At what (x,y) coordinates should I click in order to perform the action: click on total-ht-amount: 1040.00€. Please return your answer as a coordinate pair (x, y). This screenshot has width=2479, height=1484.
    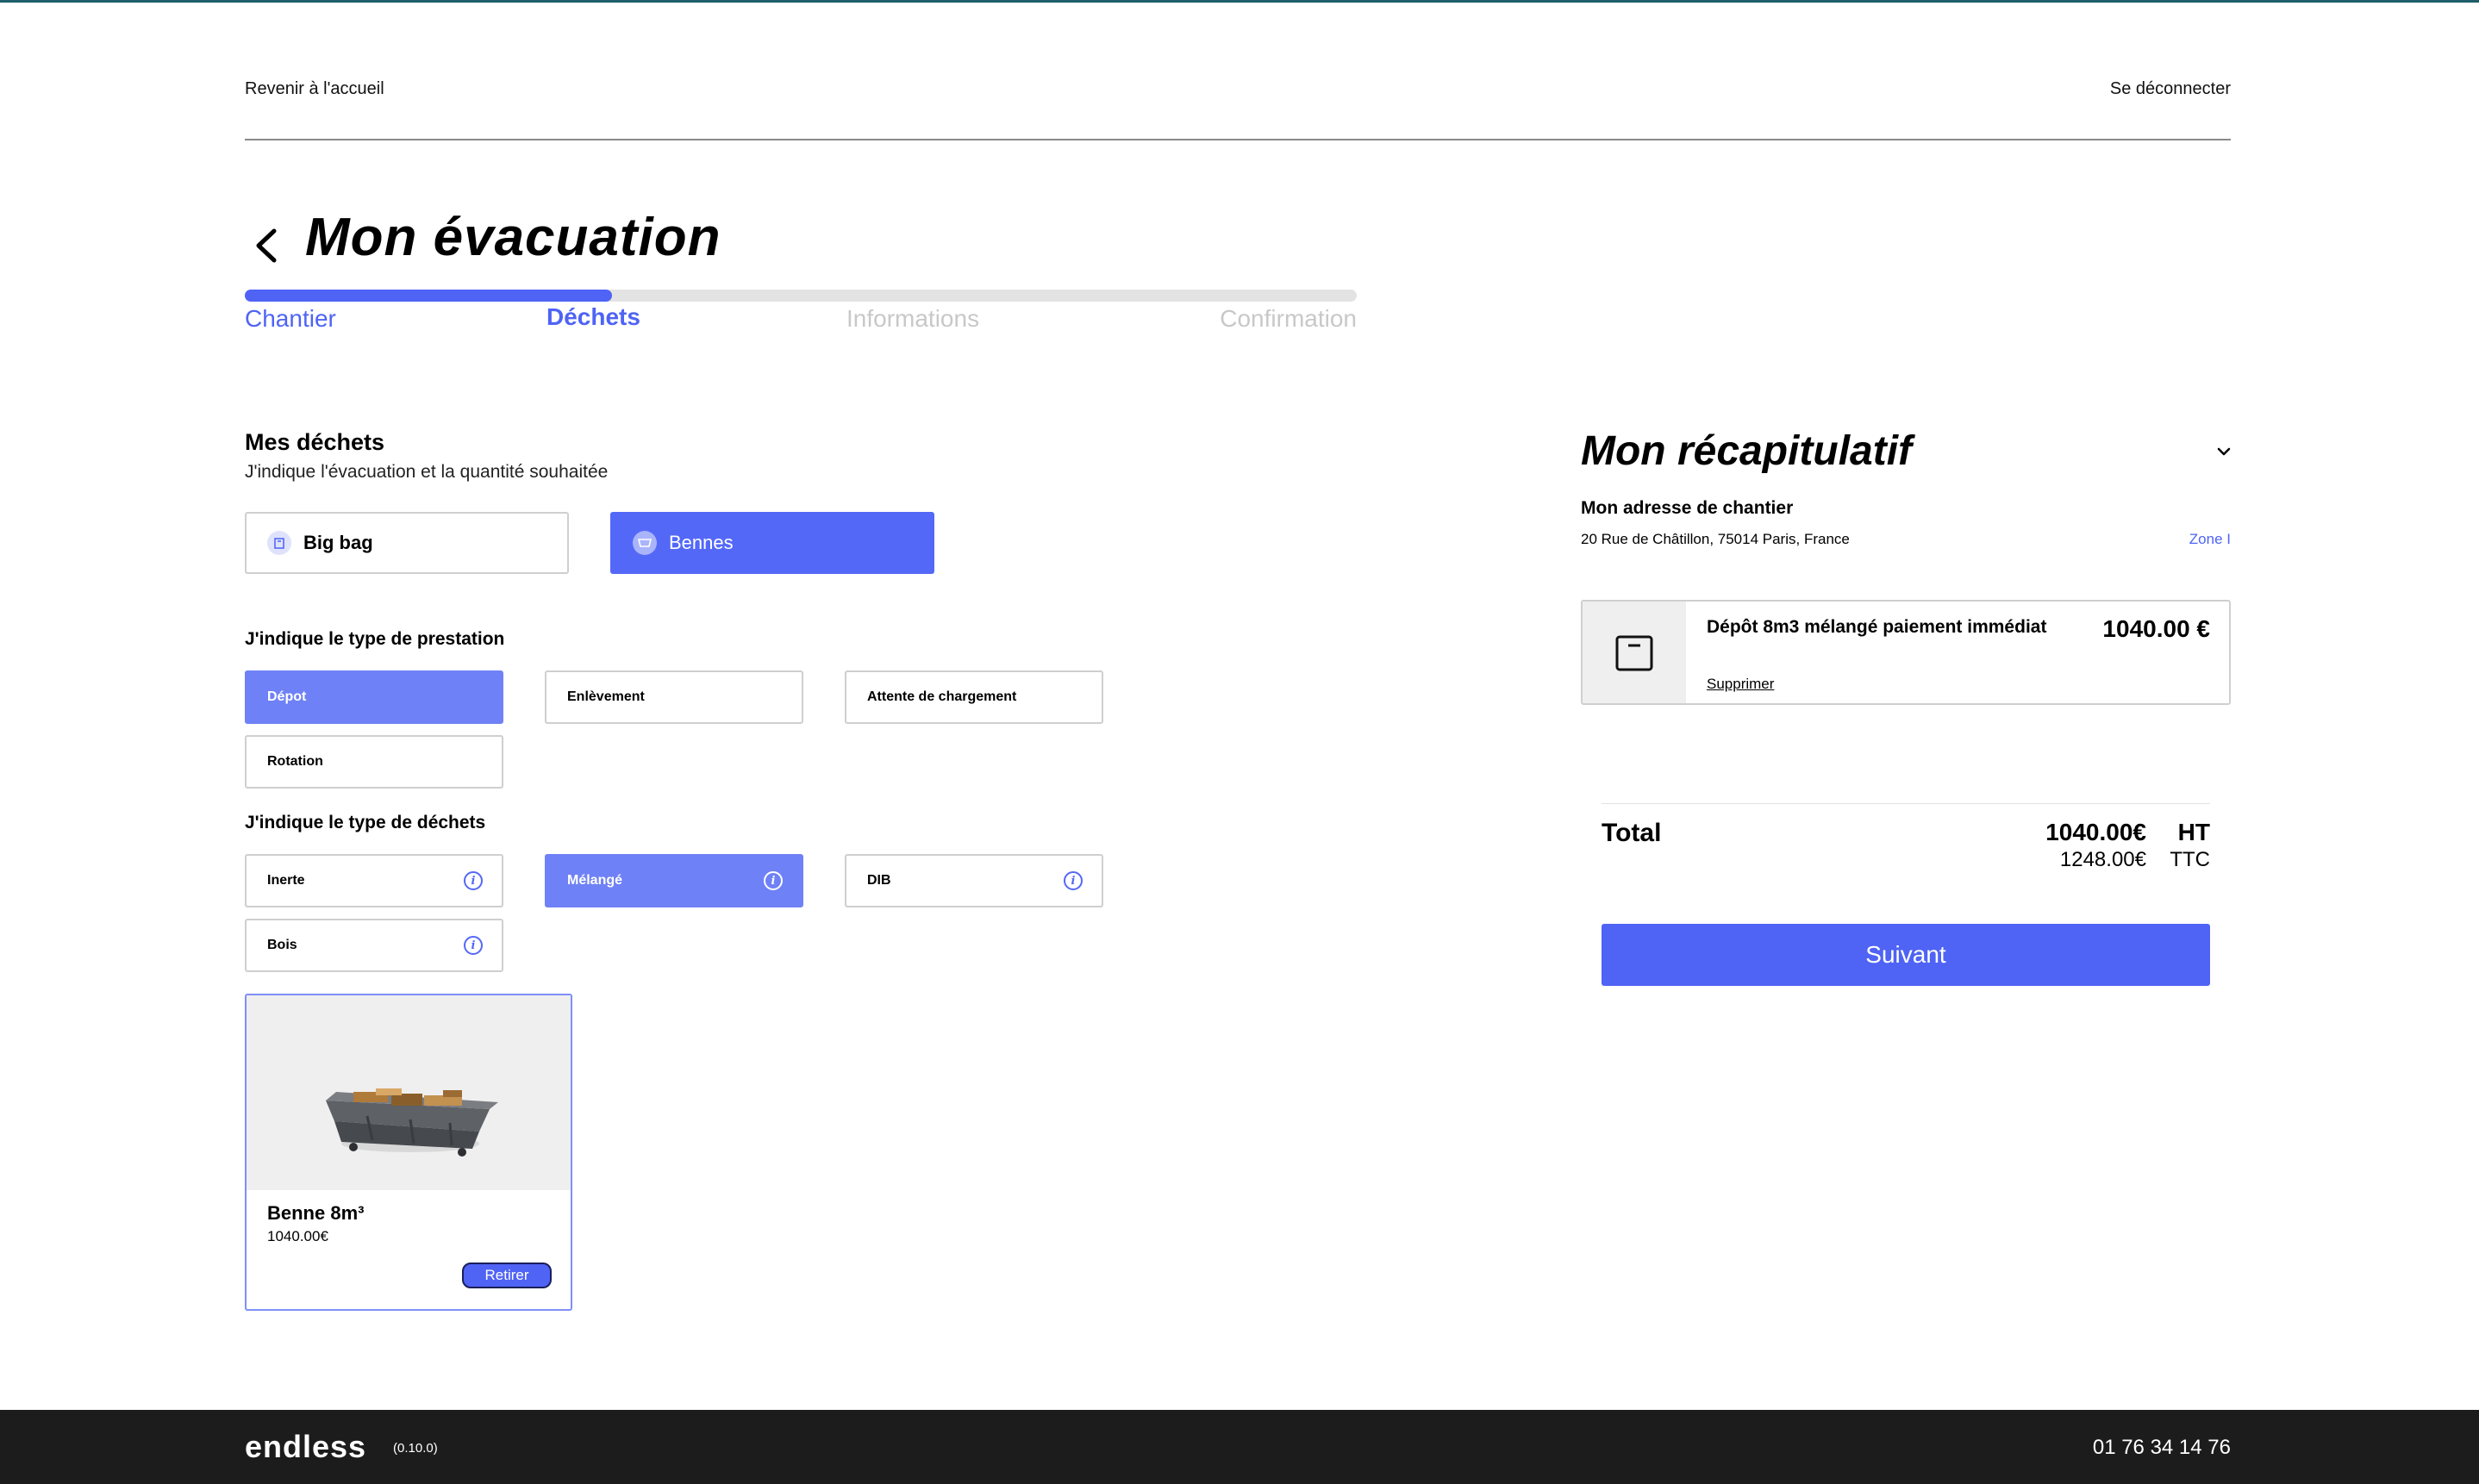
    Looking at the image, I should click on (2095, 832).